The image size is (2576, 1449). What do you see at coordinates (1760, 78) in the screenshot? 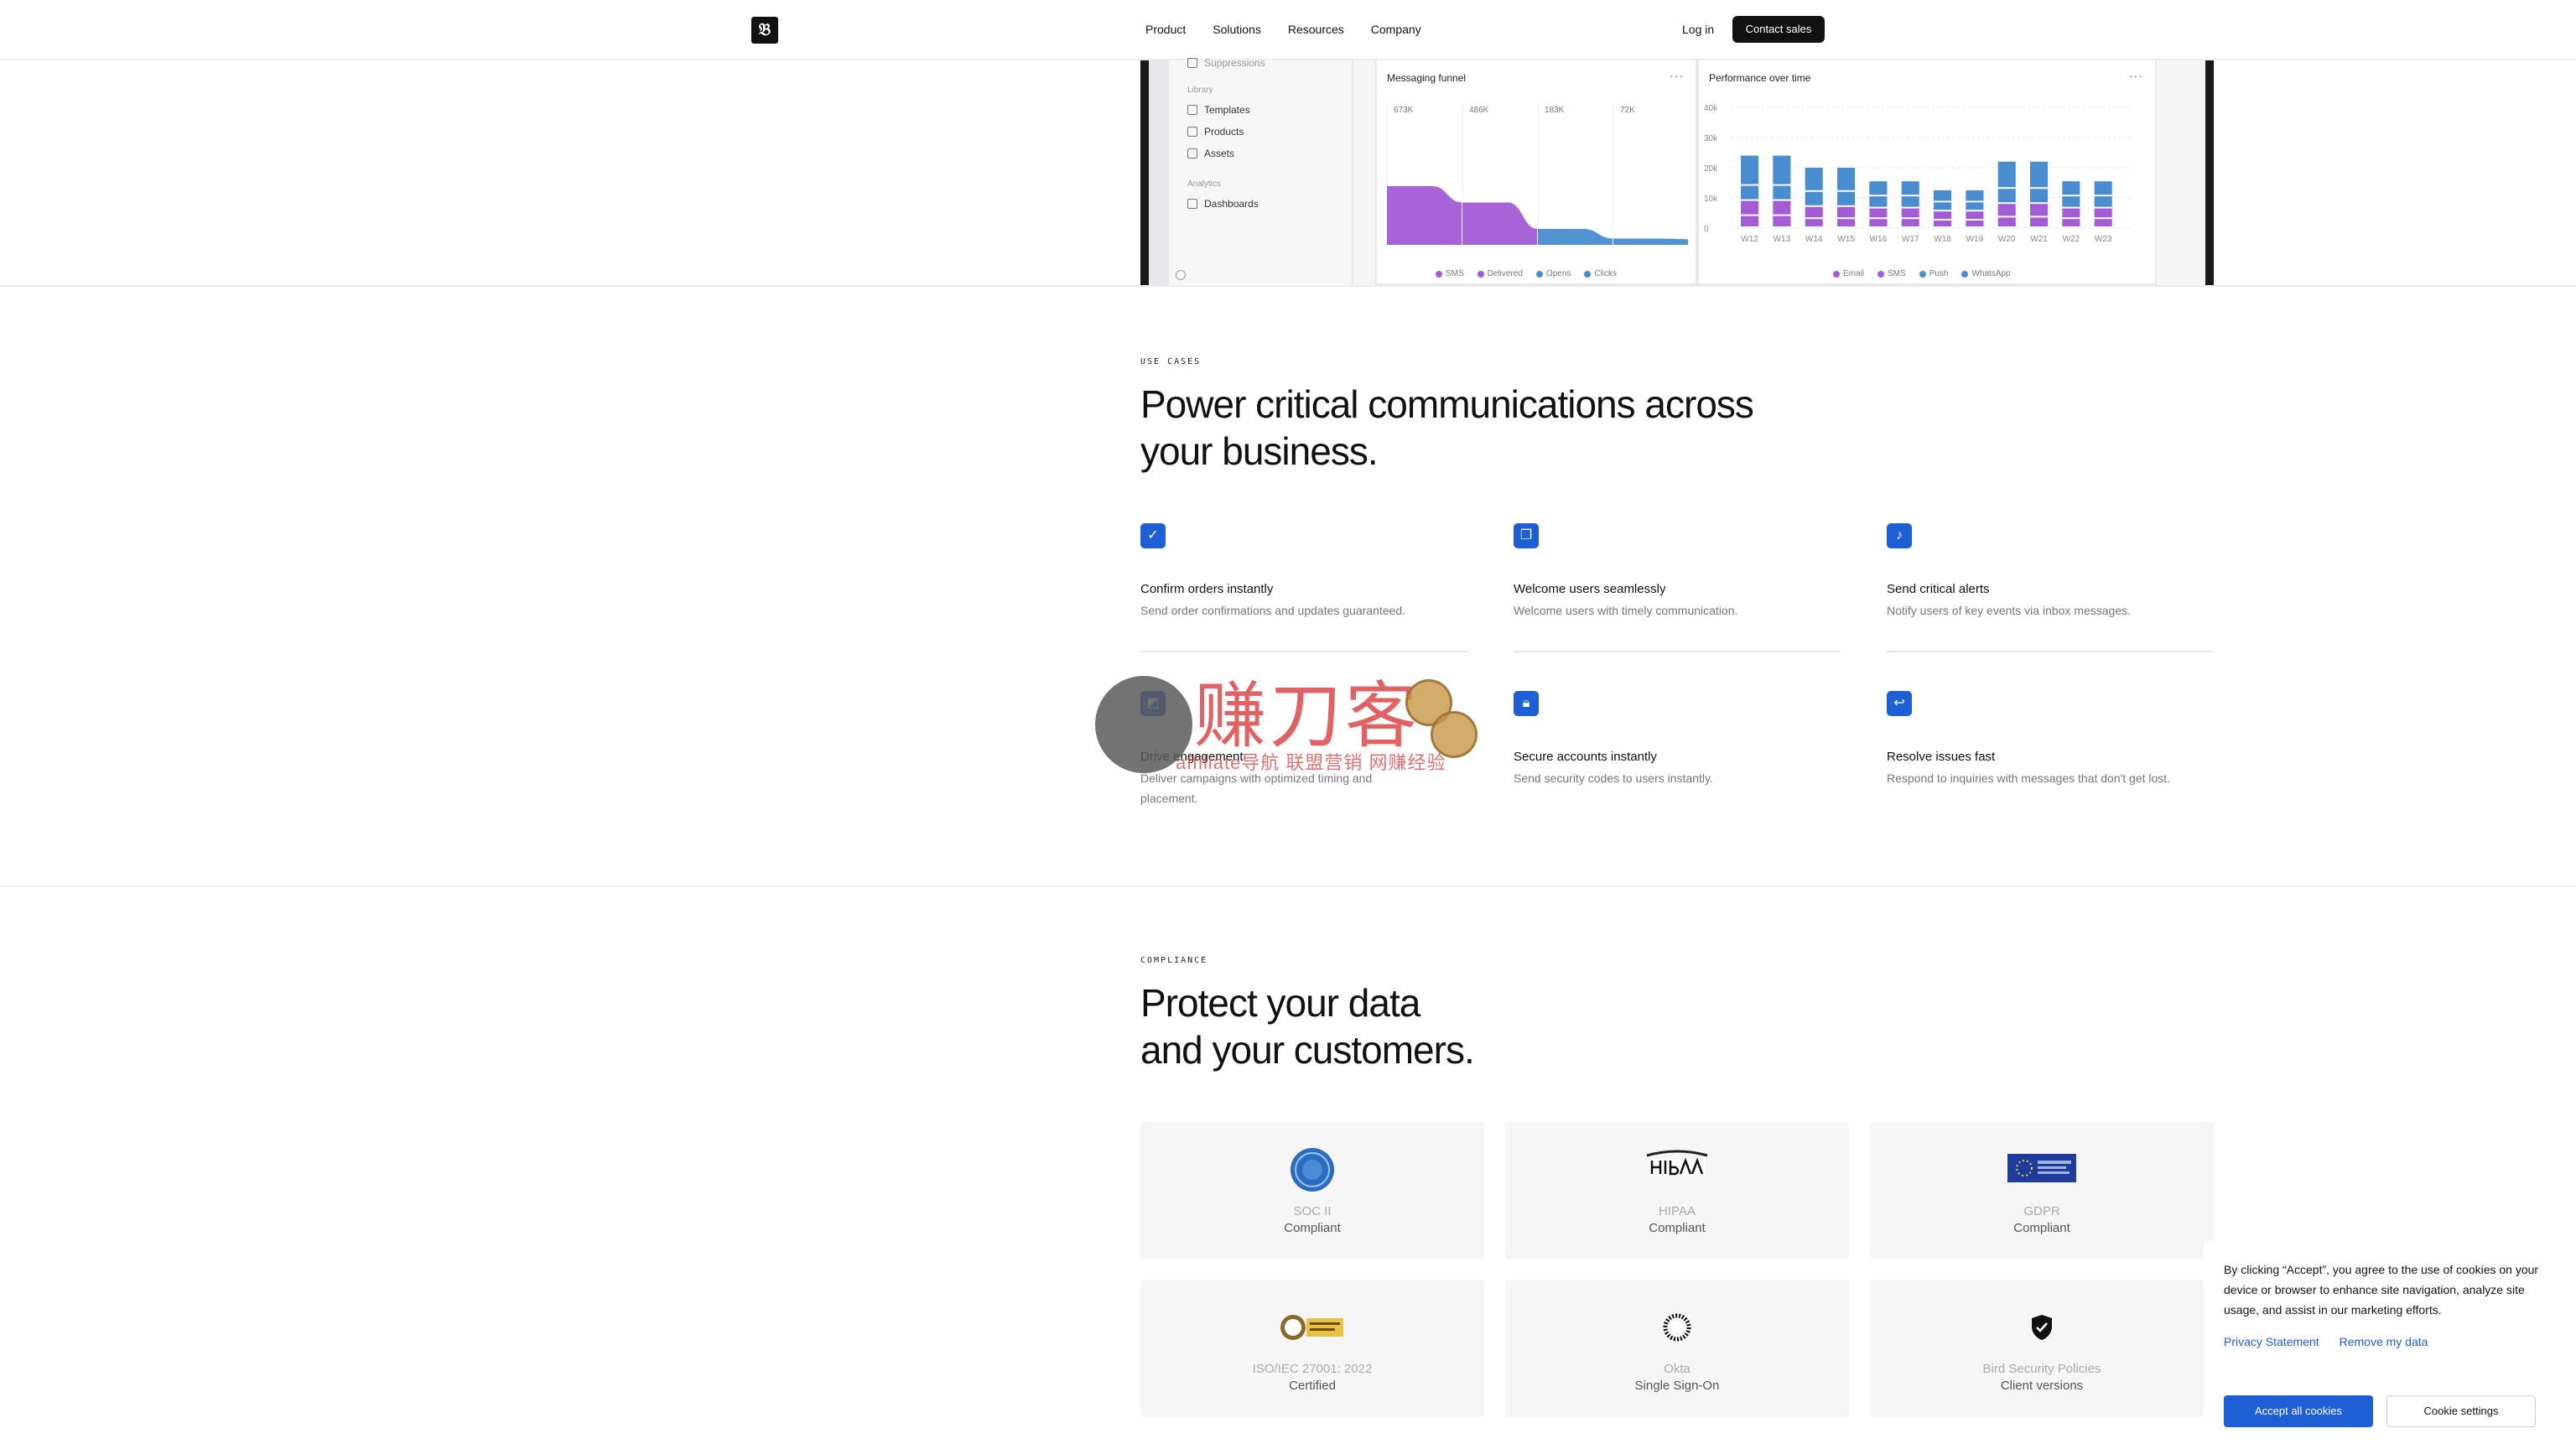
I see `performance-title: Performance over time` at bounding box center [1760, 78].